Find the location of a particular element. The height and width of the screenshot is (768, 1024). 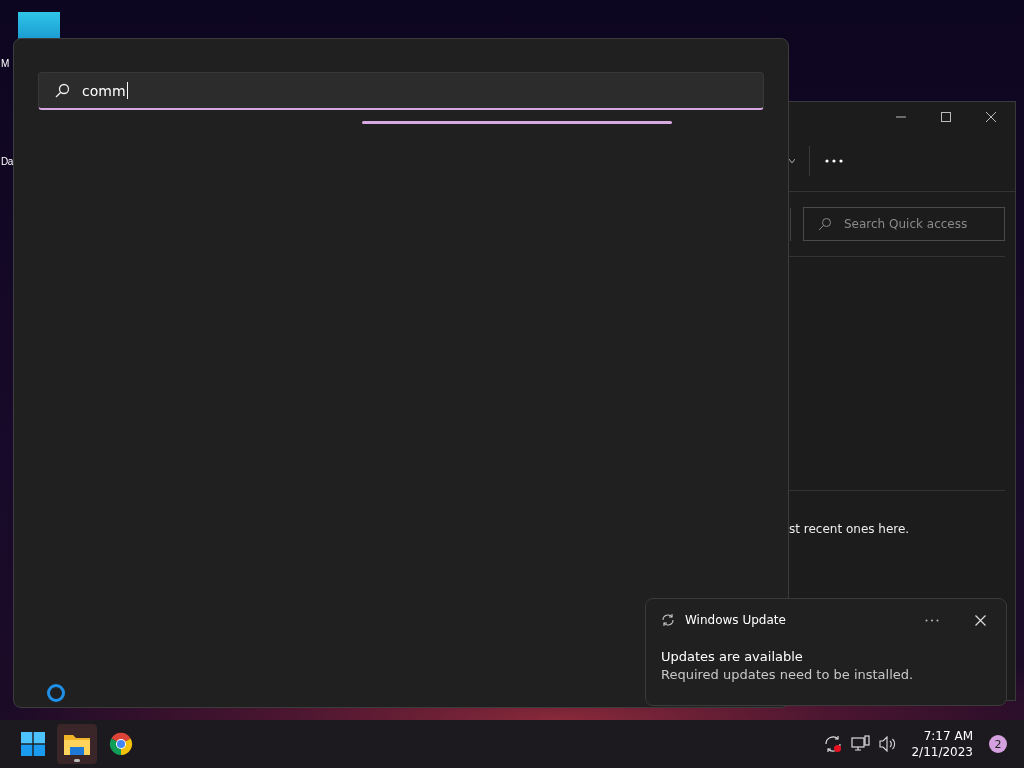

windows-logo-icon is located at coordinates (33, 744).